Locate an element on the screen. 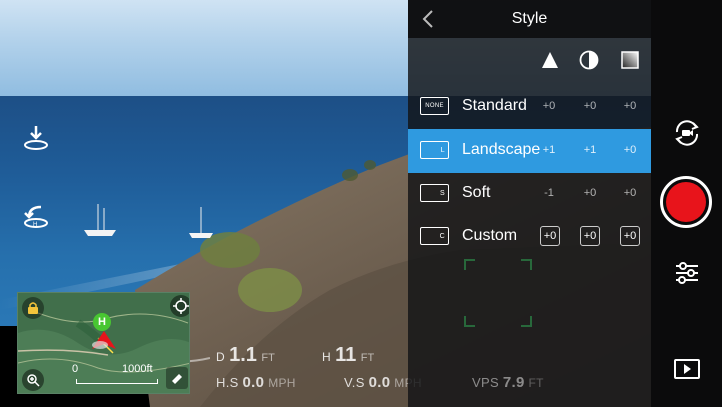 The image size is (722, 407). distance-readout: D 1.1 FT is located at coordinates (245, 355).